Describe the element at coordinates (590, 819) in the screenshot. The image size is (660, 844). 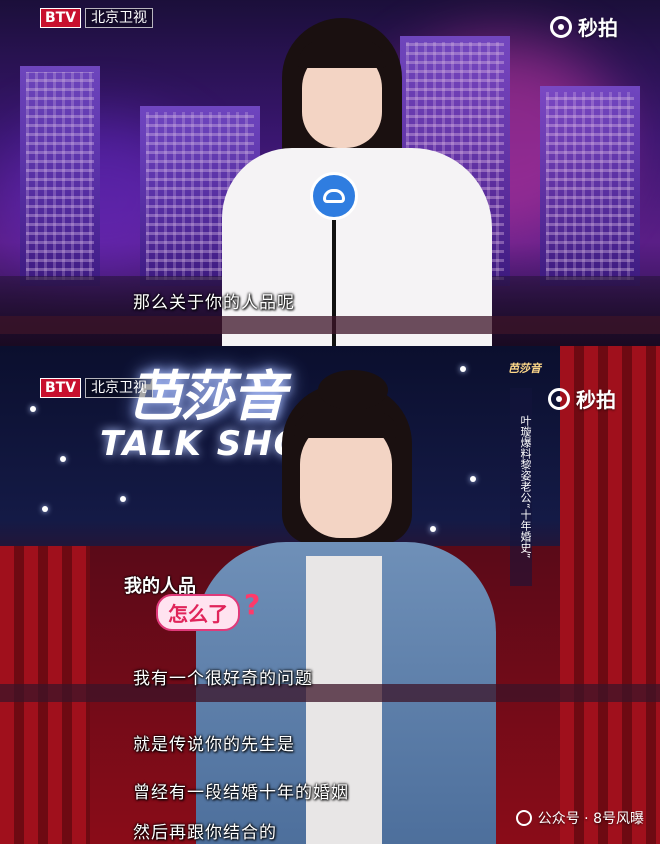
I see `watermark-text: 公众号 · 8号风曝` at that location.